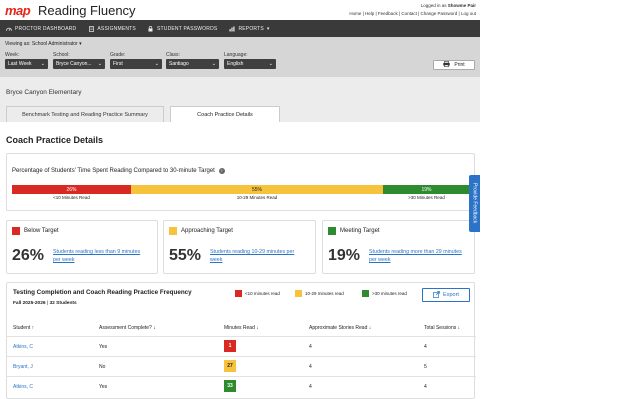 This screenshot has width=618, height=399. Describe the element at coordinates (436, 295) in the screenshot. I see `export-icon` at that location.